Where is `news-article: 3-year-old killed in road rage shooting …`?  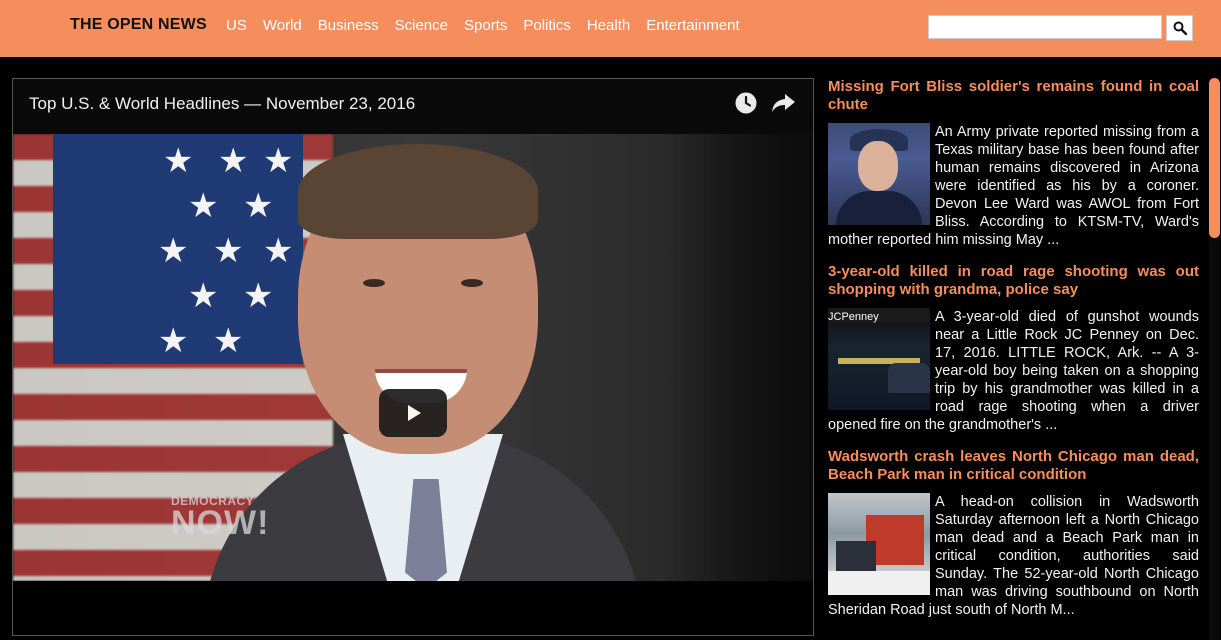
news-article: 3-year-old killed in road rage shooting … is located at coordinates (1013, 348).